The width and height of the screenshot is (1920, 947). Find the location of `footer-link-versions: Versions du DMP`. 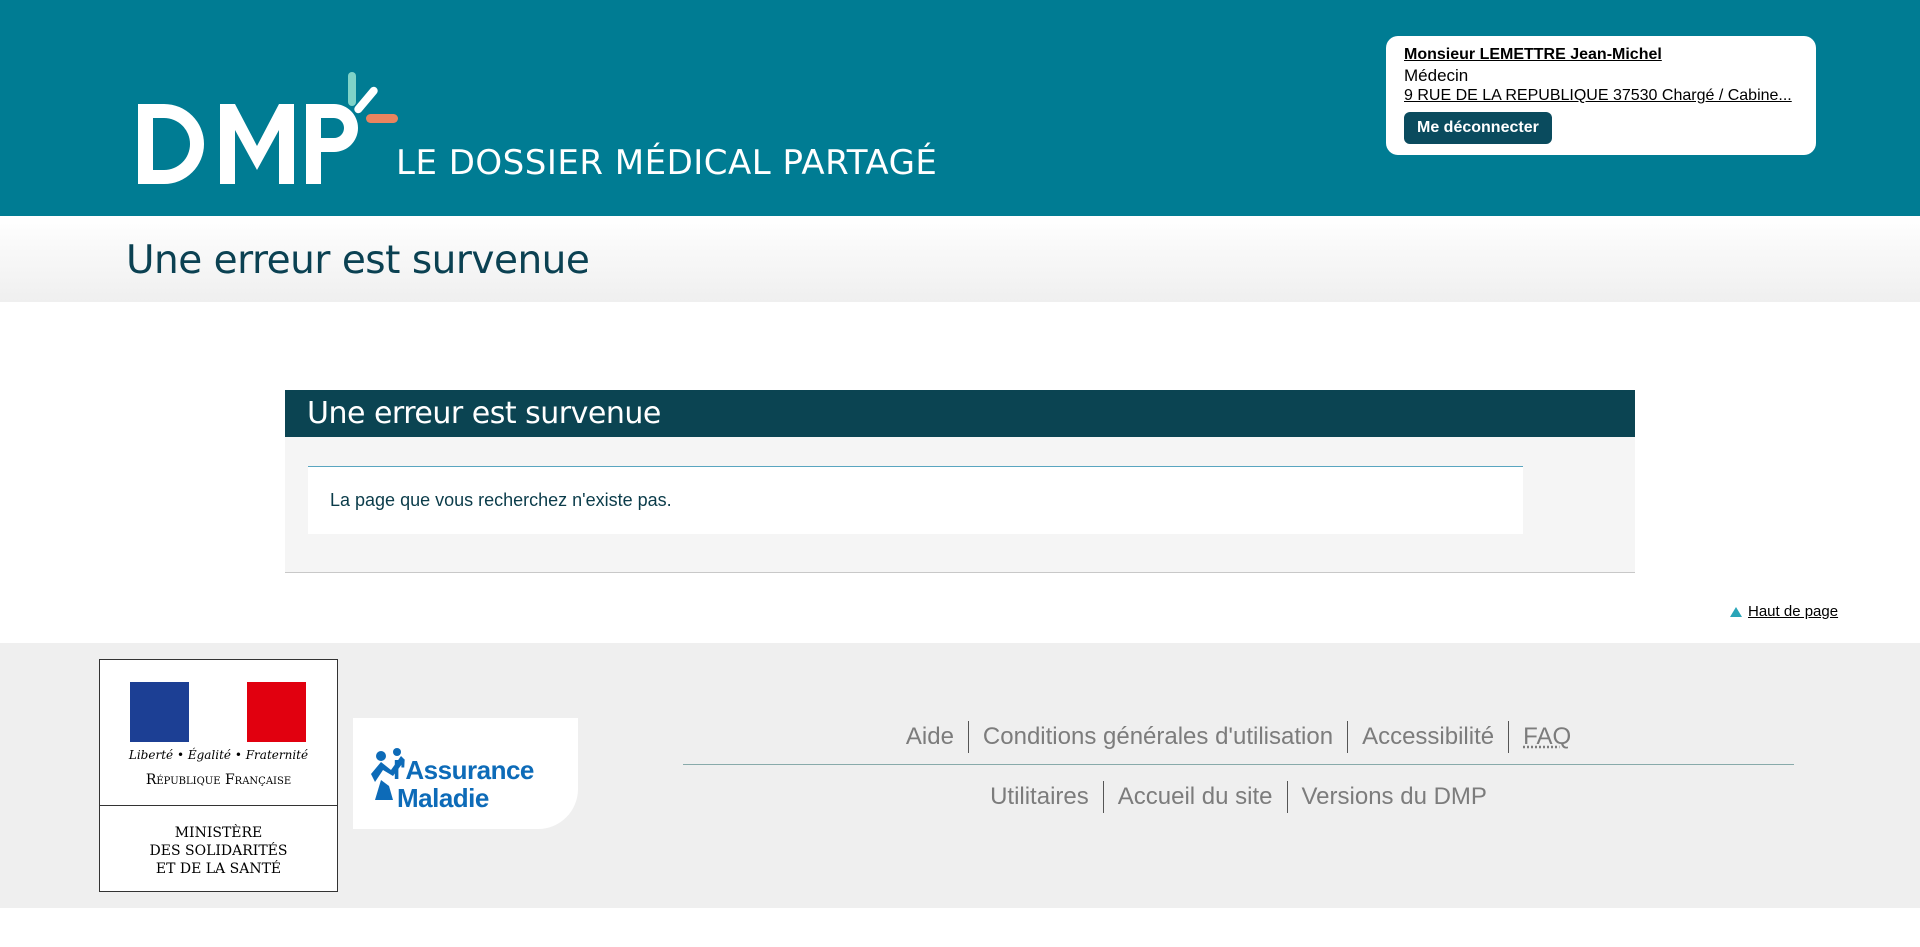

footer-link-versions: Versions du DMP is located at coordinates (1394, 797).